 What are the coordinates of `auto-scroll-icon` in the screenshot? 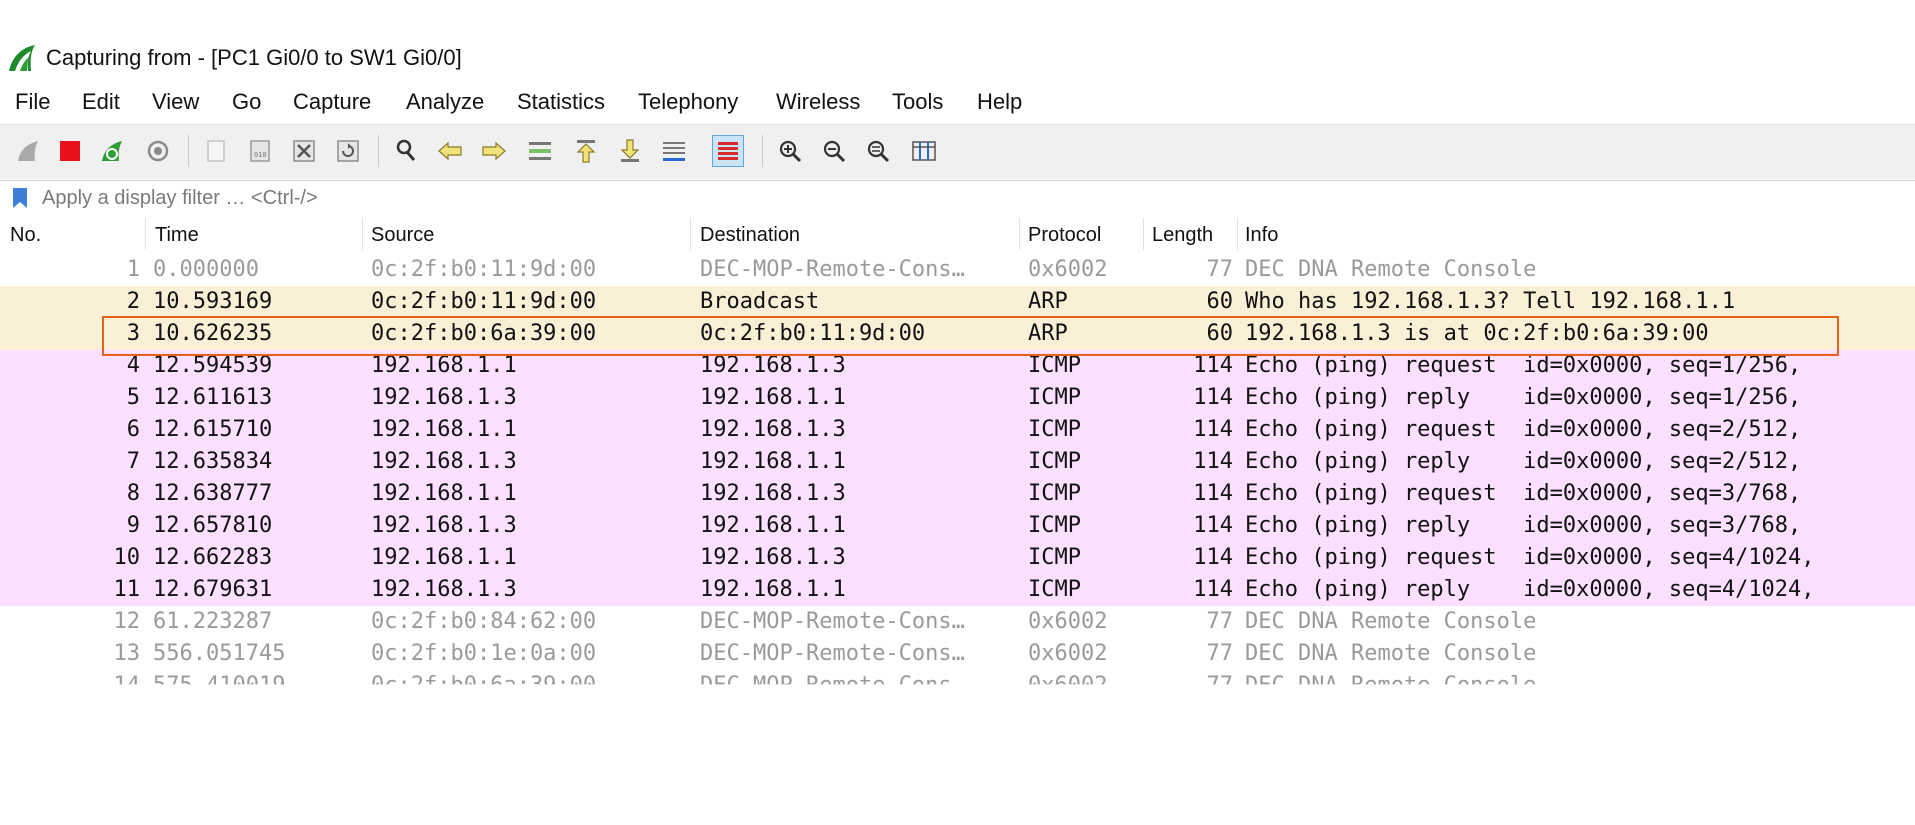 It's located at (674, 151).